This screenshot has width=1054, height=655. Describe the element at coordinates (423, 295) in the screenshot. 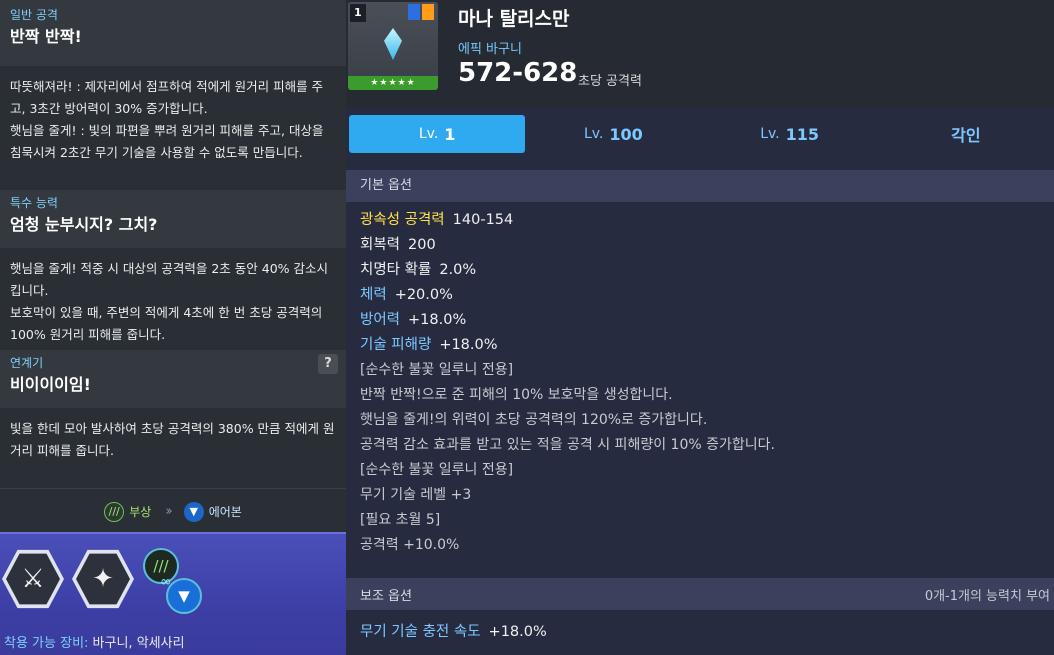

I see `option-value: +20.0%` at that location.